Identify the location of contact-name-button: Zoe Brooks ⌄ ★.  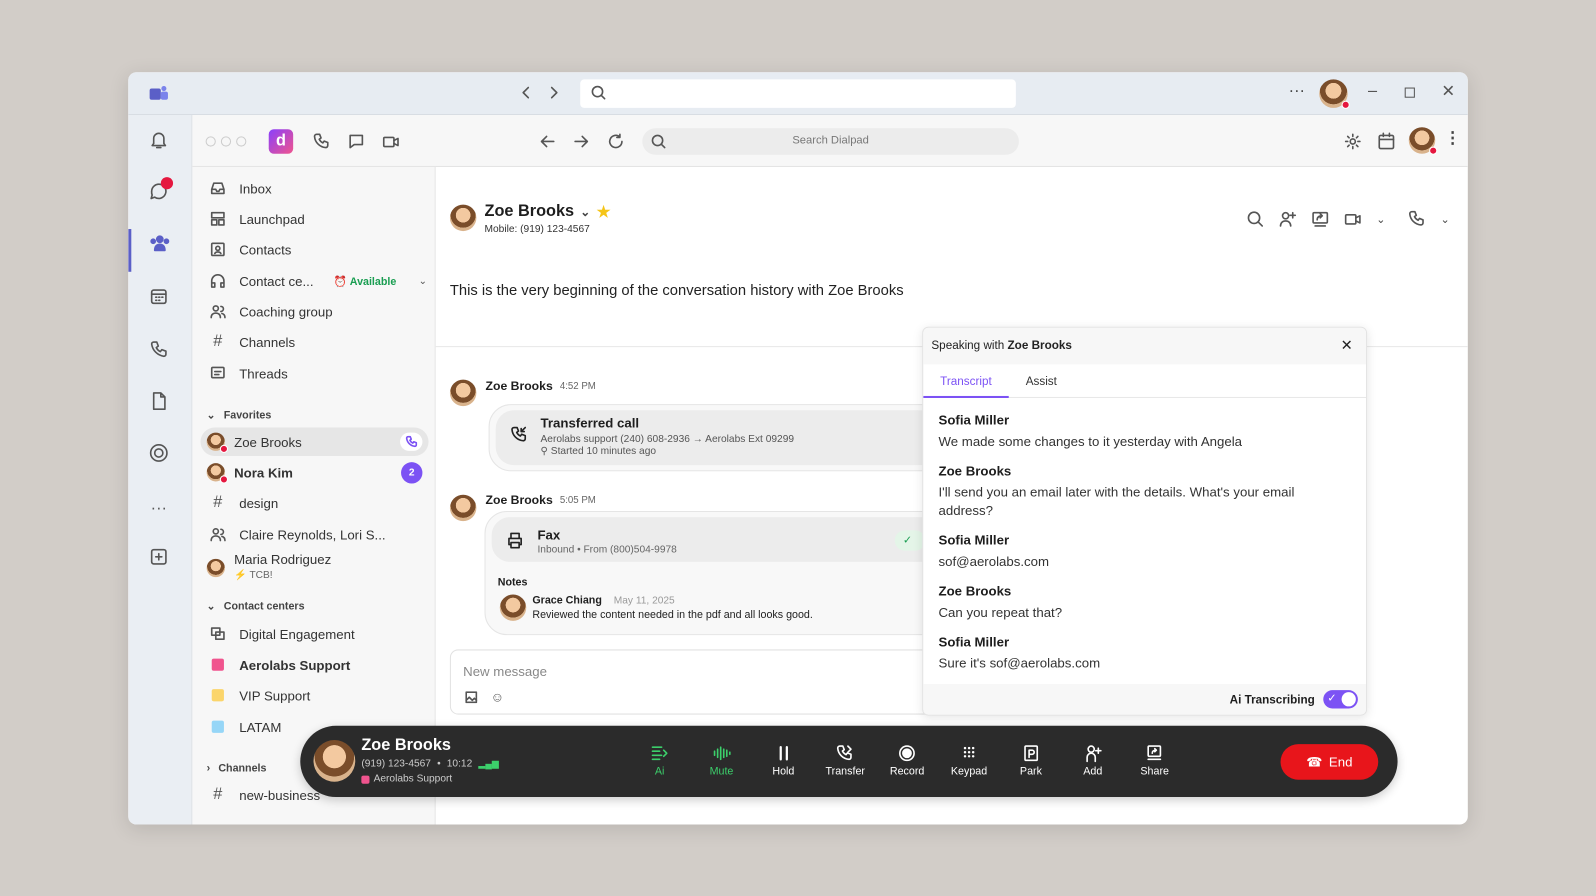
(548, 212).